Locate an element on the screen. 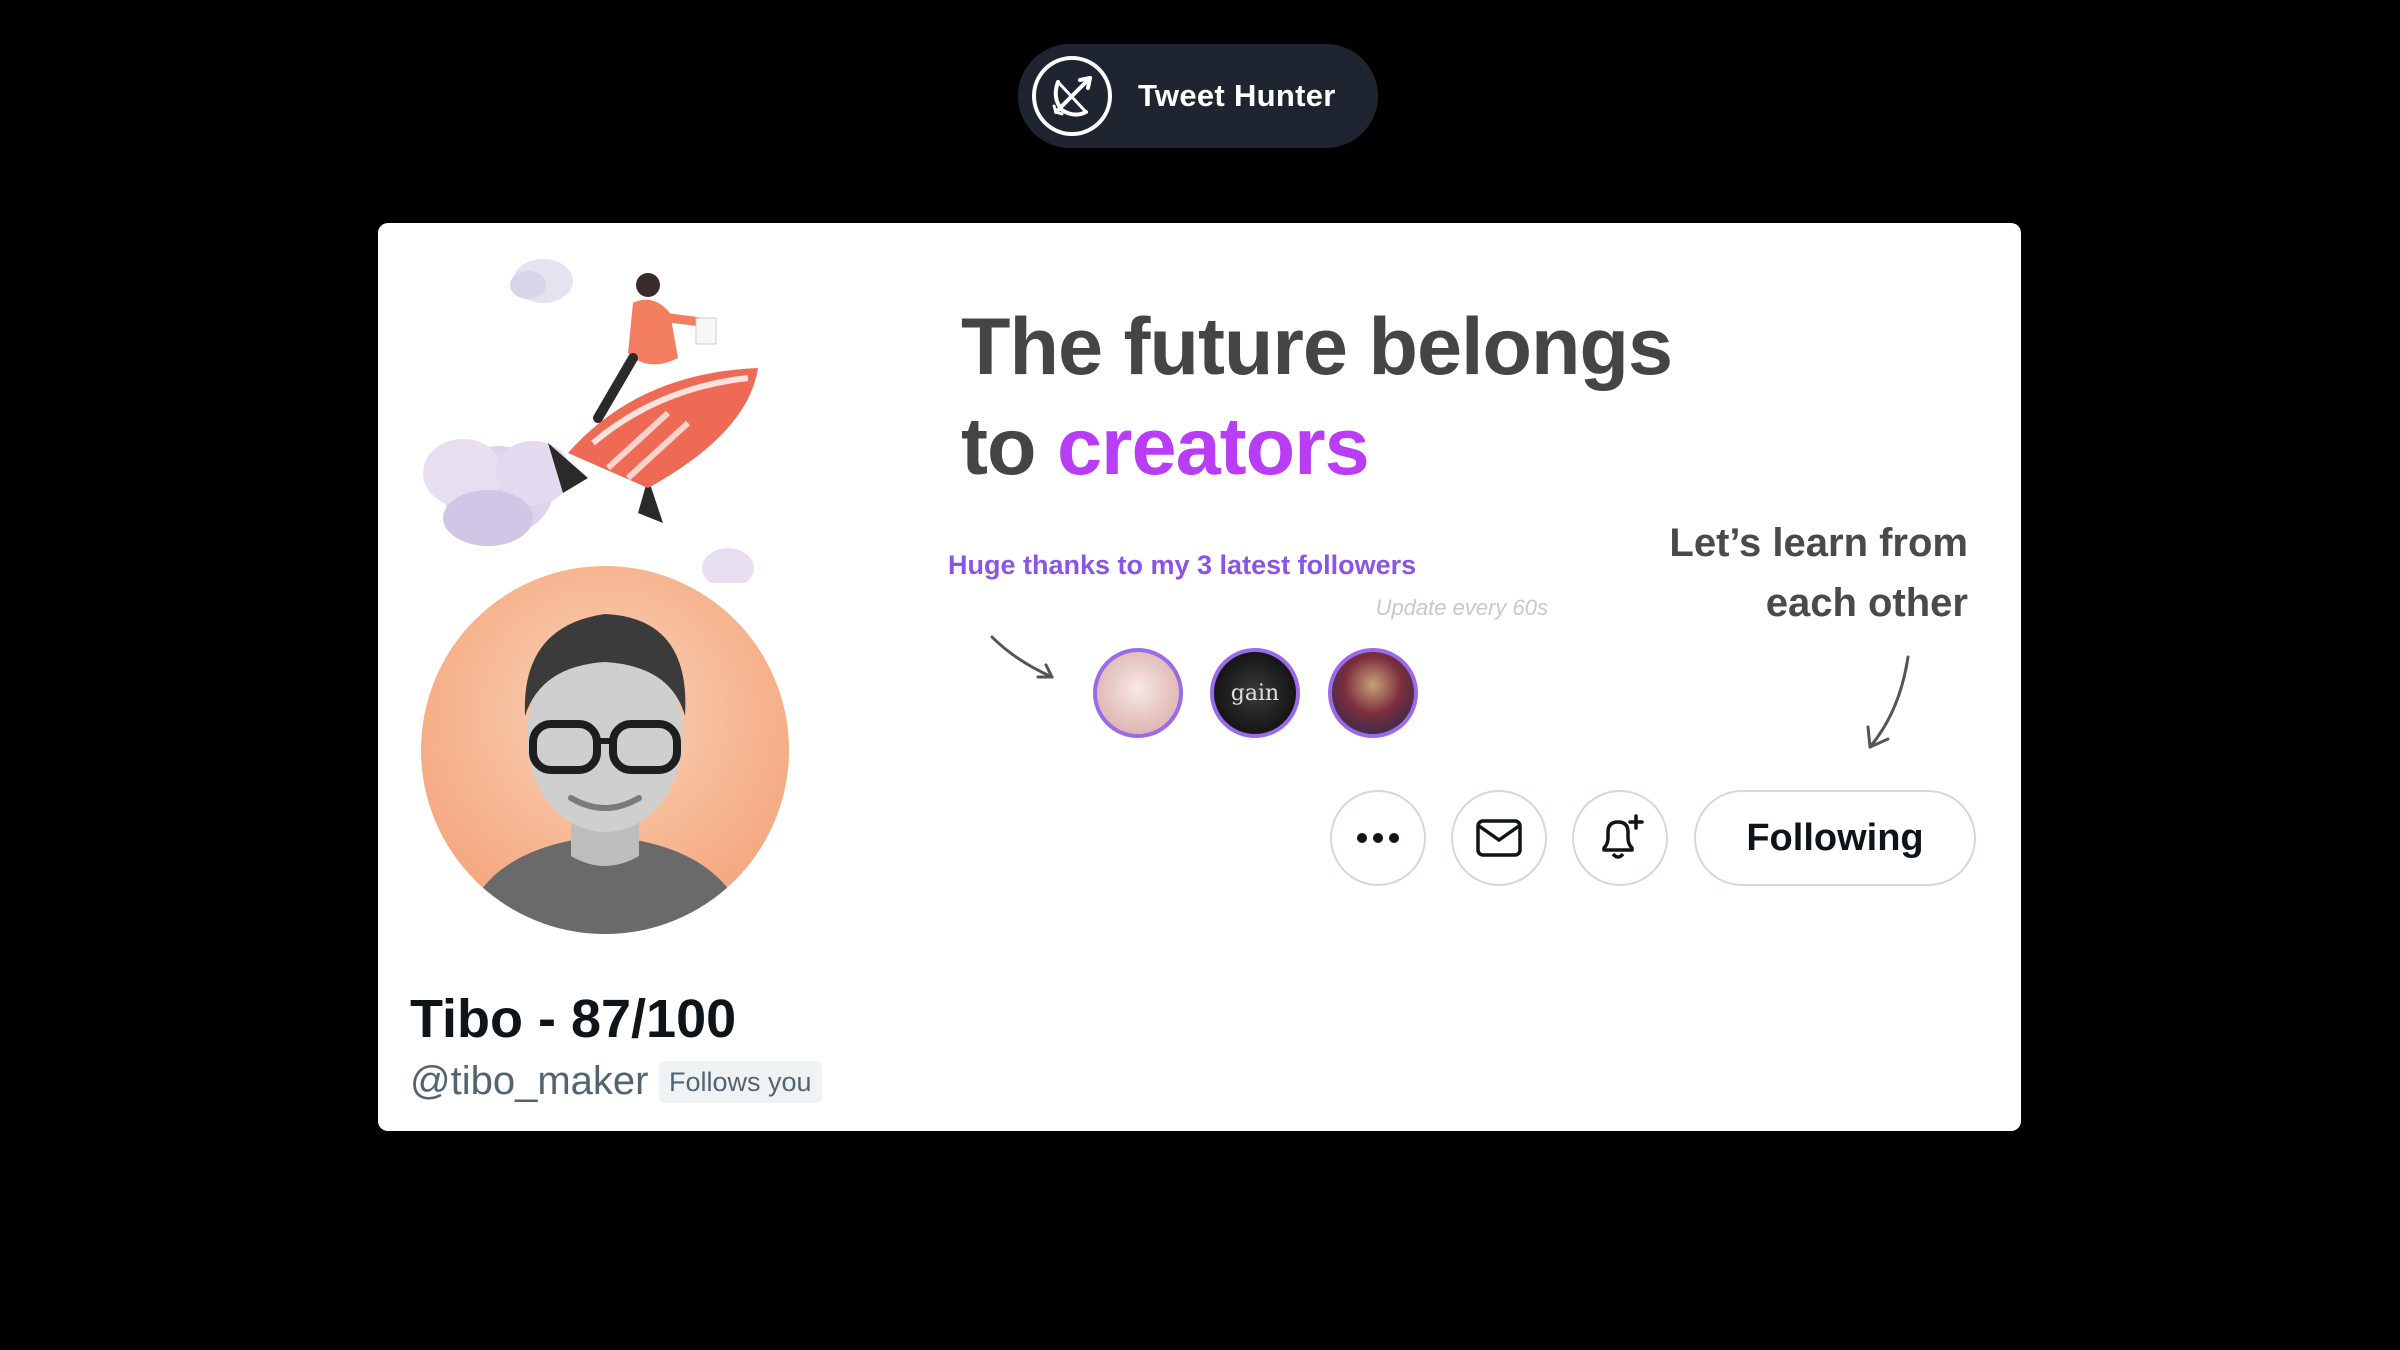  arrow-down-right-icon is located at coordinates (1022, 657).